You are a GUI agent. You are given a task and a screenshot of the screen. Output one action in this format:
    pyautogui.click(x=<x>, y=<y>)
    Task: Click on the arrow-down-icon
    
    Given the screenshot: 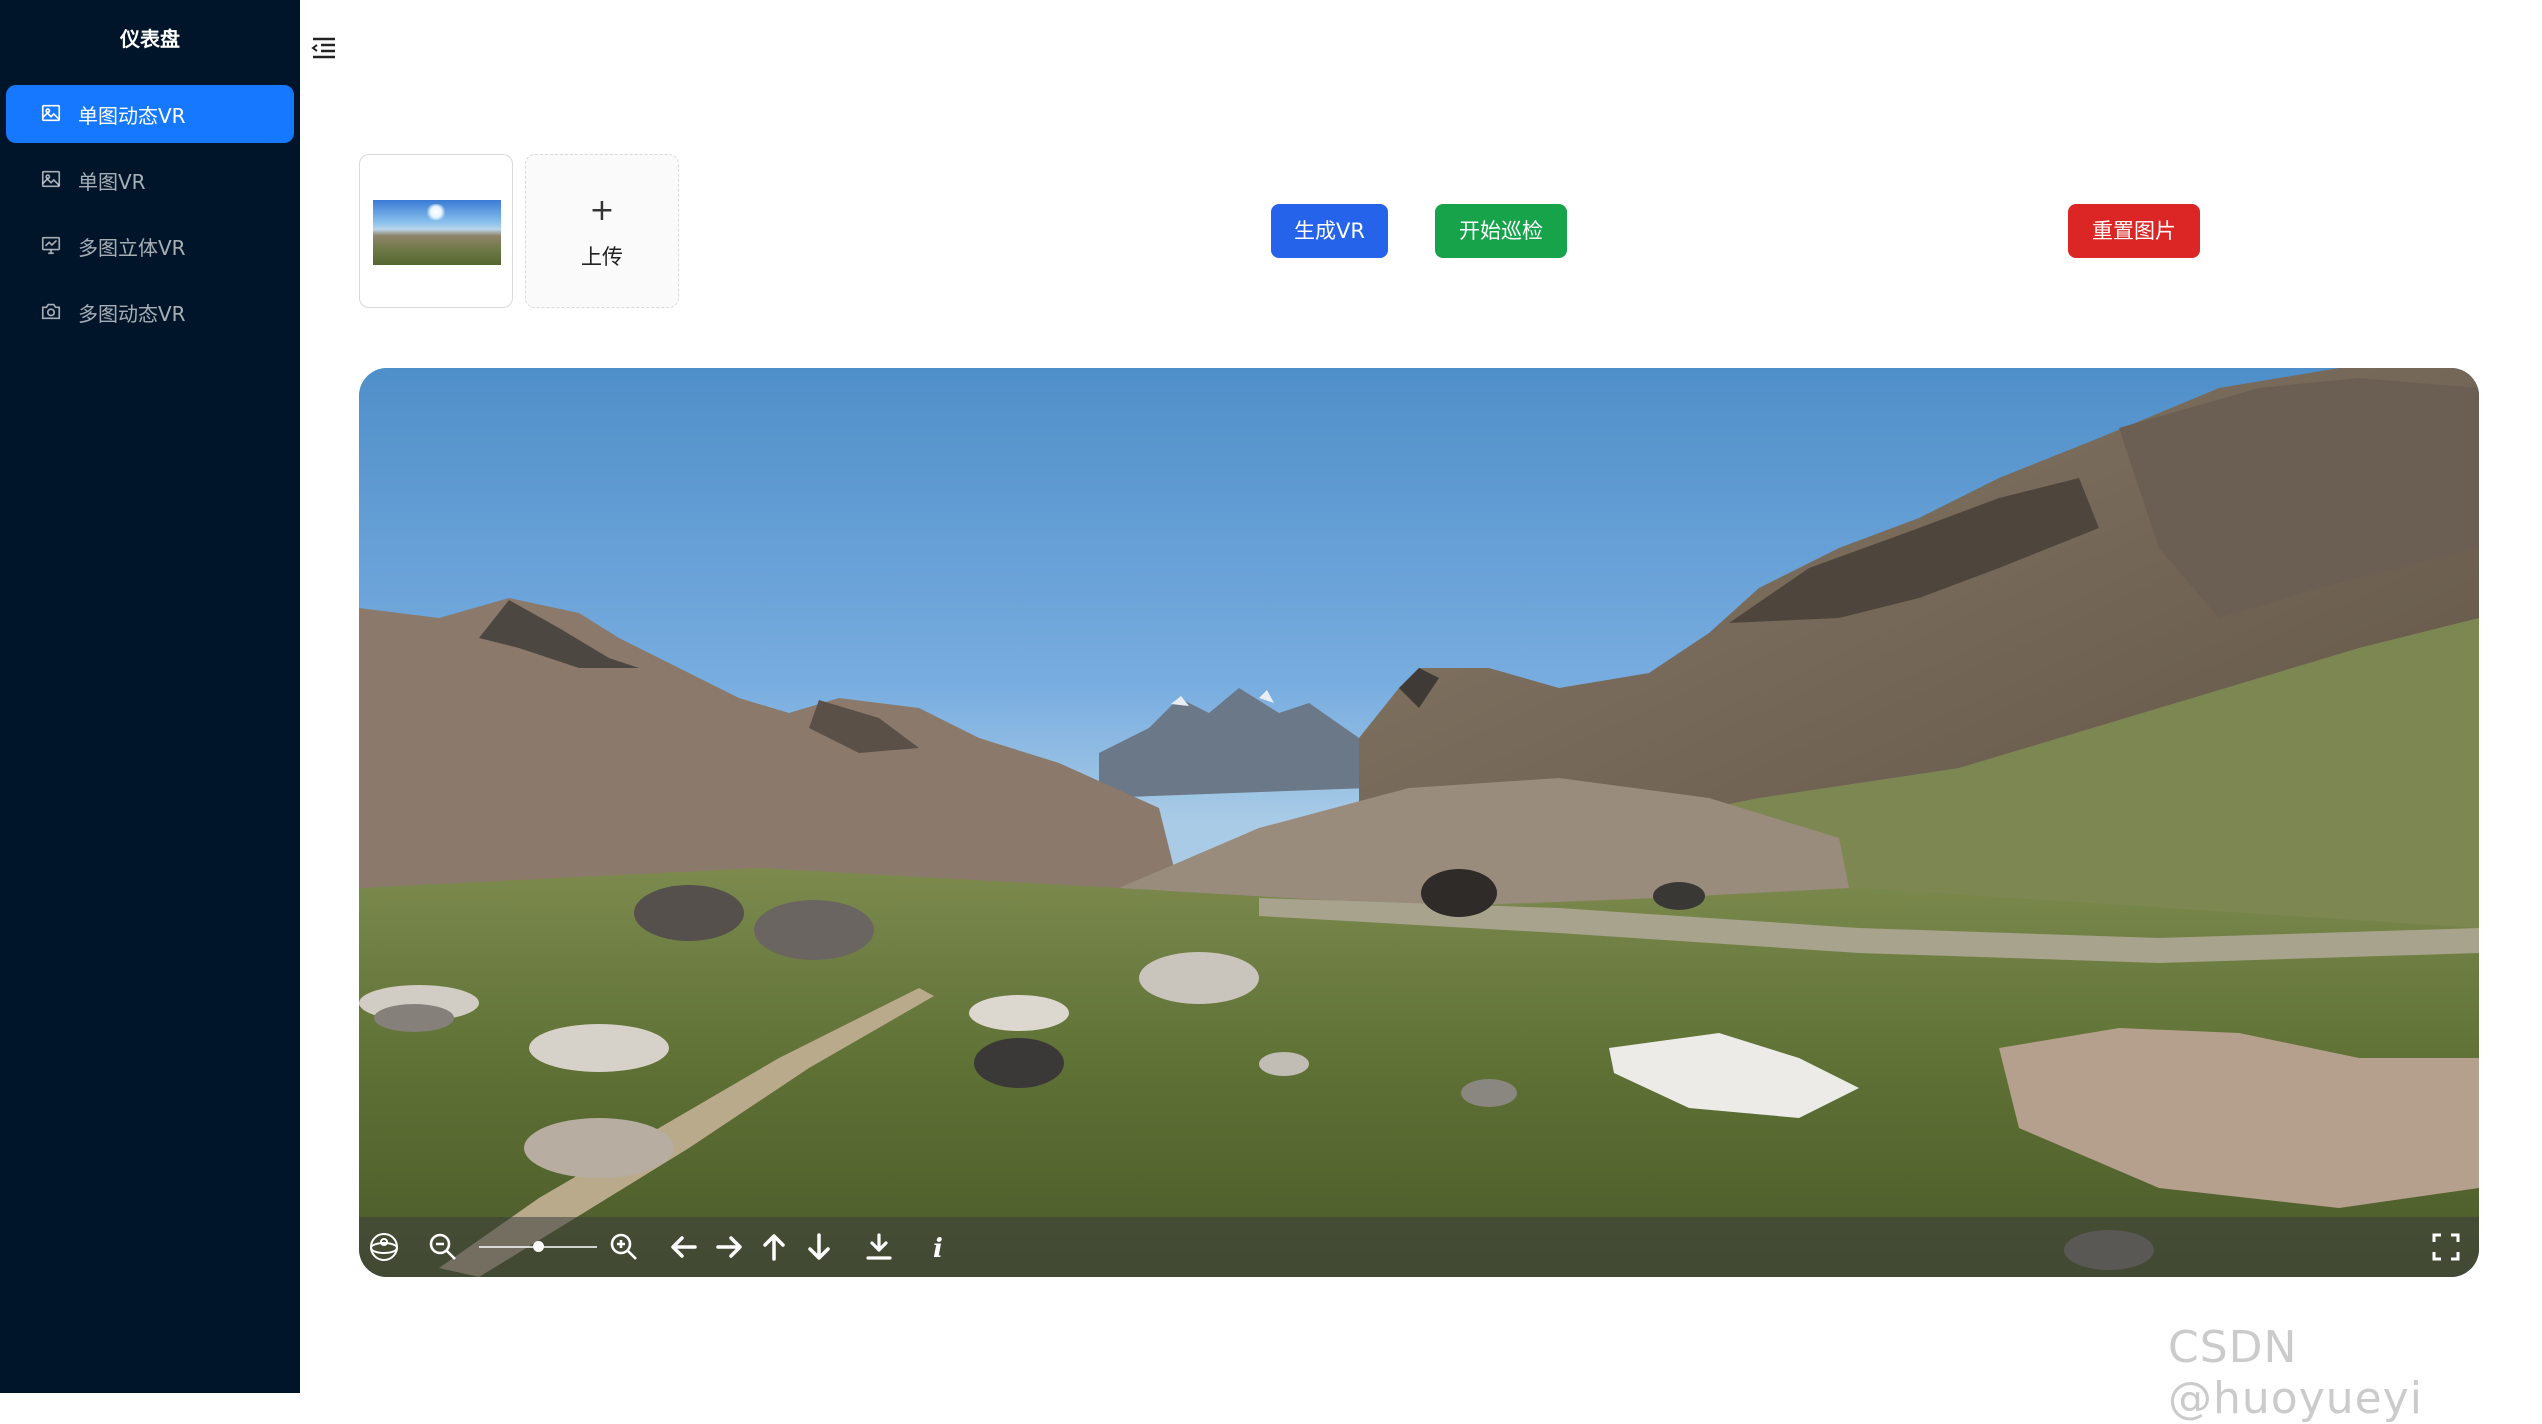 What is the action you would take?
    pyautogui.click(x=819, y=1247)
    